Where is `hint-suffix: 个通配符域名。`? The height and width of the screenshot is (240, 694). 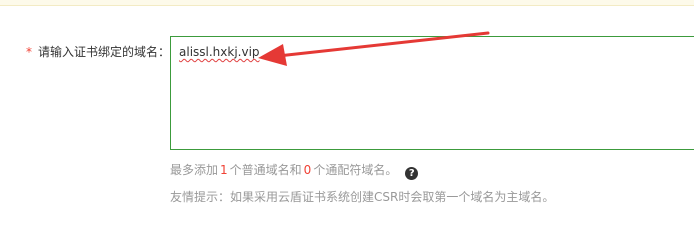 hint-suffix: 个通配符域名。 is located at coordinates (355, 170).